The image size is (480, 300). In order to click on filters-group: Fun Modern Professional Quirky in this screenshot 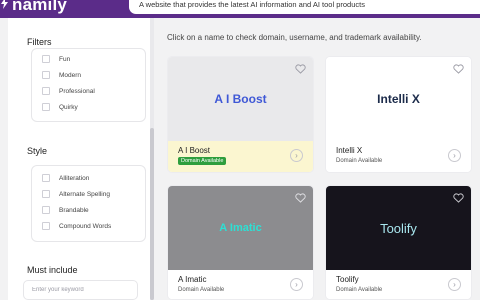, I will do `click(88, 85)`.